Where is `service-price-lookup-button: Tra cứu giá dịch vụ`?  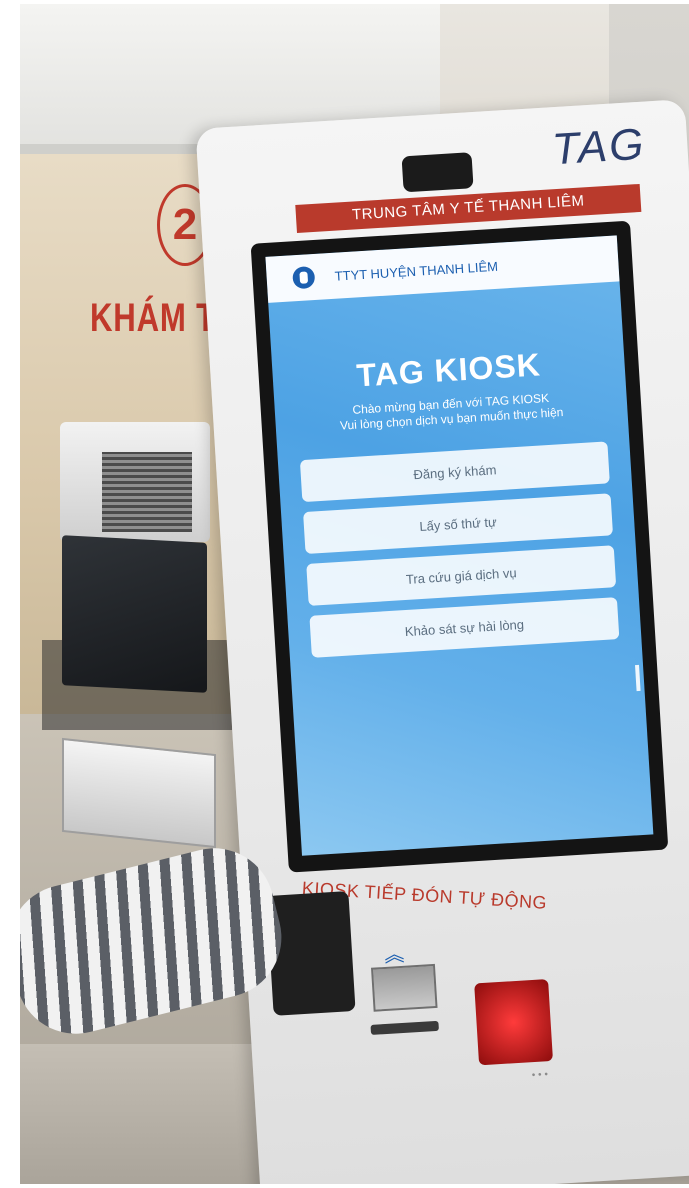
service-price-lookup-button: Tra cứu giá dịch vụ is located at coordinates (461, 575).